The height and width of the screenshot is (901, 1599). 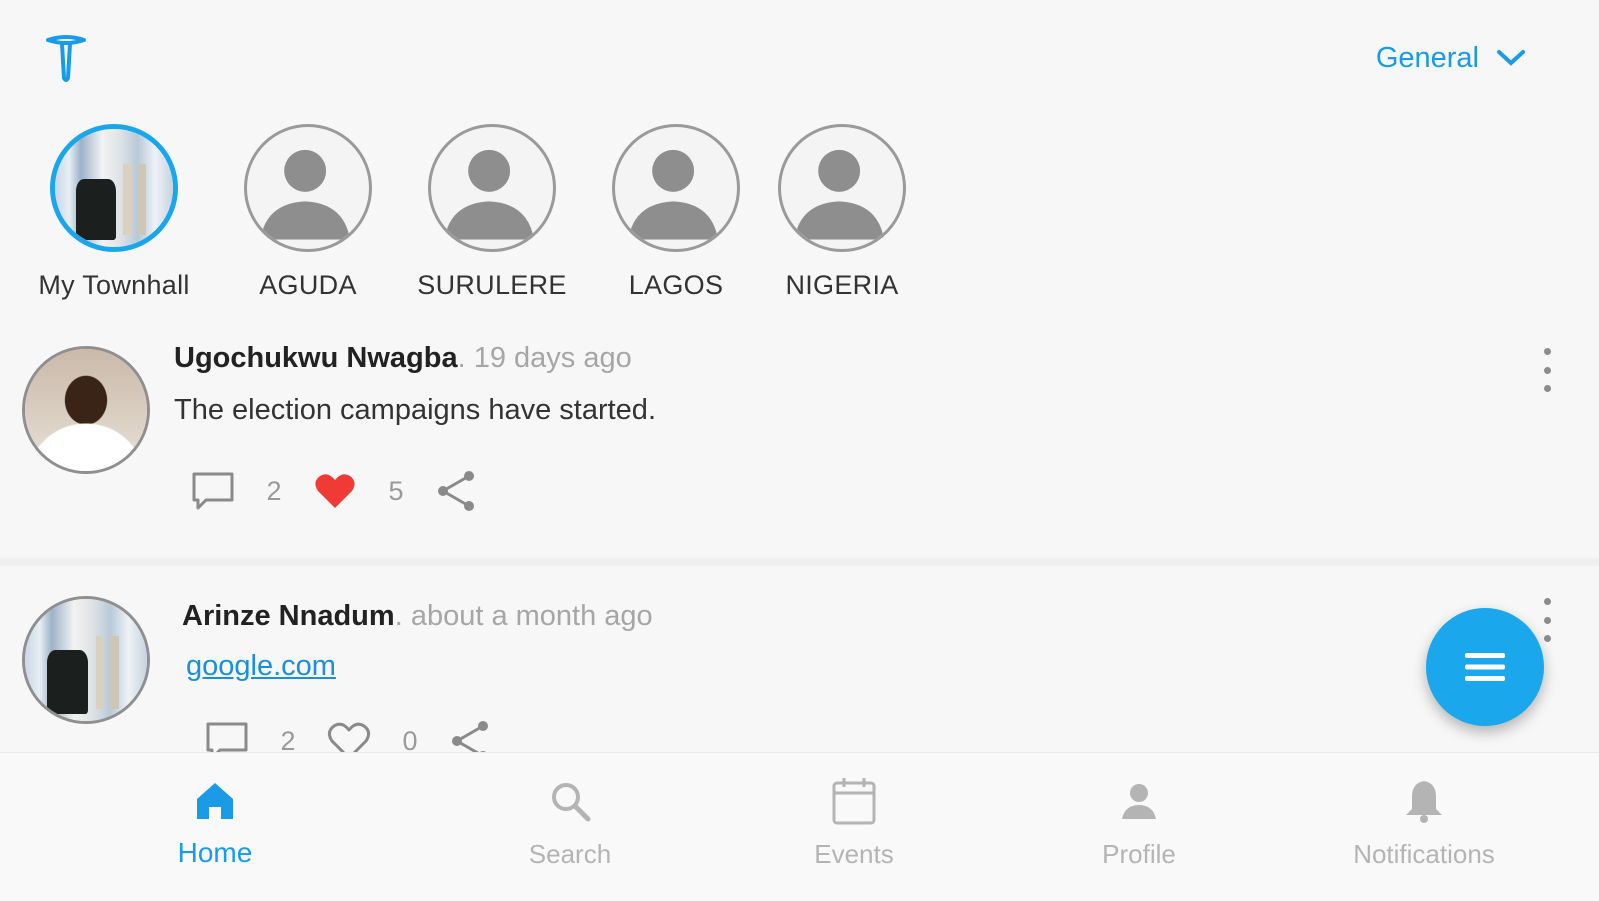 I want to click on tab-label: Home, so click(x=215, y=852).